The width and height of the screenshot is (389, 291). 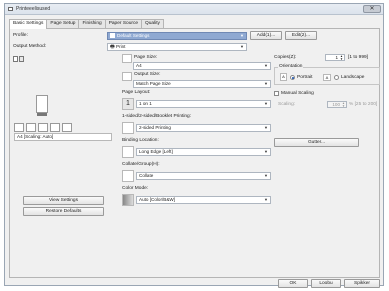 What do you see at coordinates (177, 36) in the screenshot?
I see `profile-select: Default Settings ▼` at bounding box center [177, 36].